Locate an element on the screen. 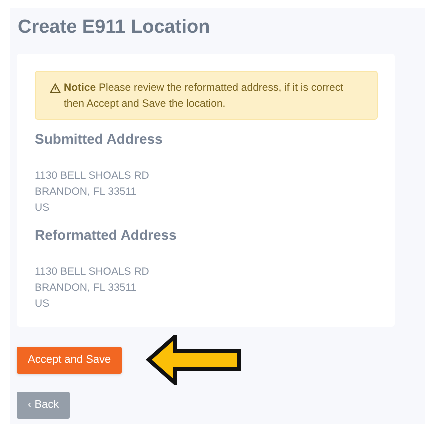 The height and width of the screenshot is (424, 425). back-button: ‹ Back is located at coordinates (43, 405).